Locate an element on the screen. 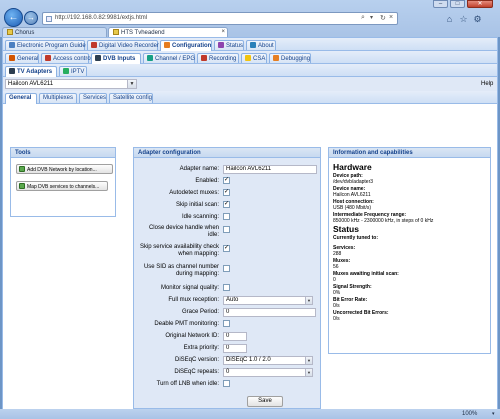 The width and height of the screenshot is (500, 419). tab-recording: Recording is located at coordinates (218, 58).